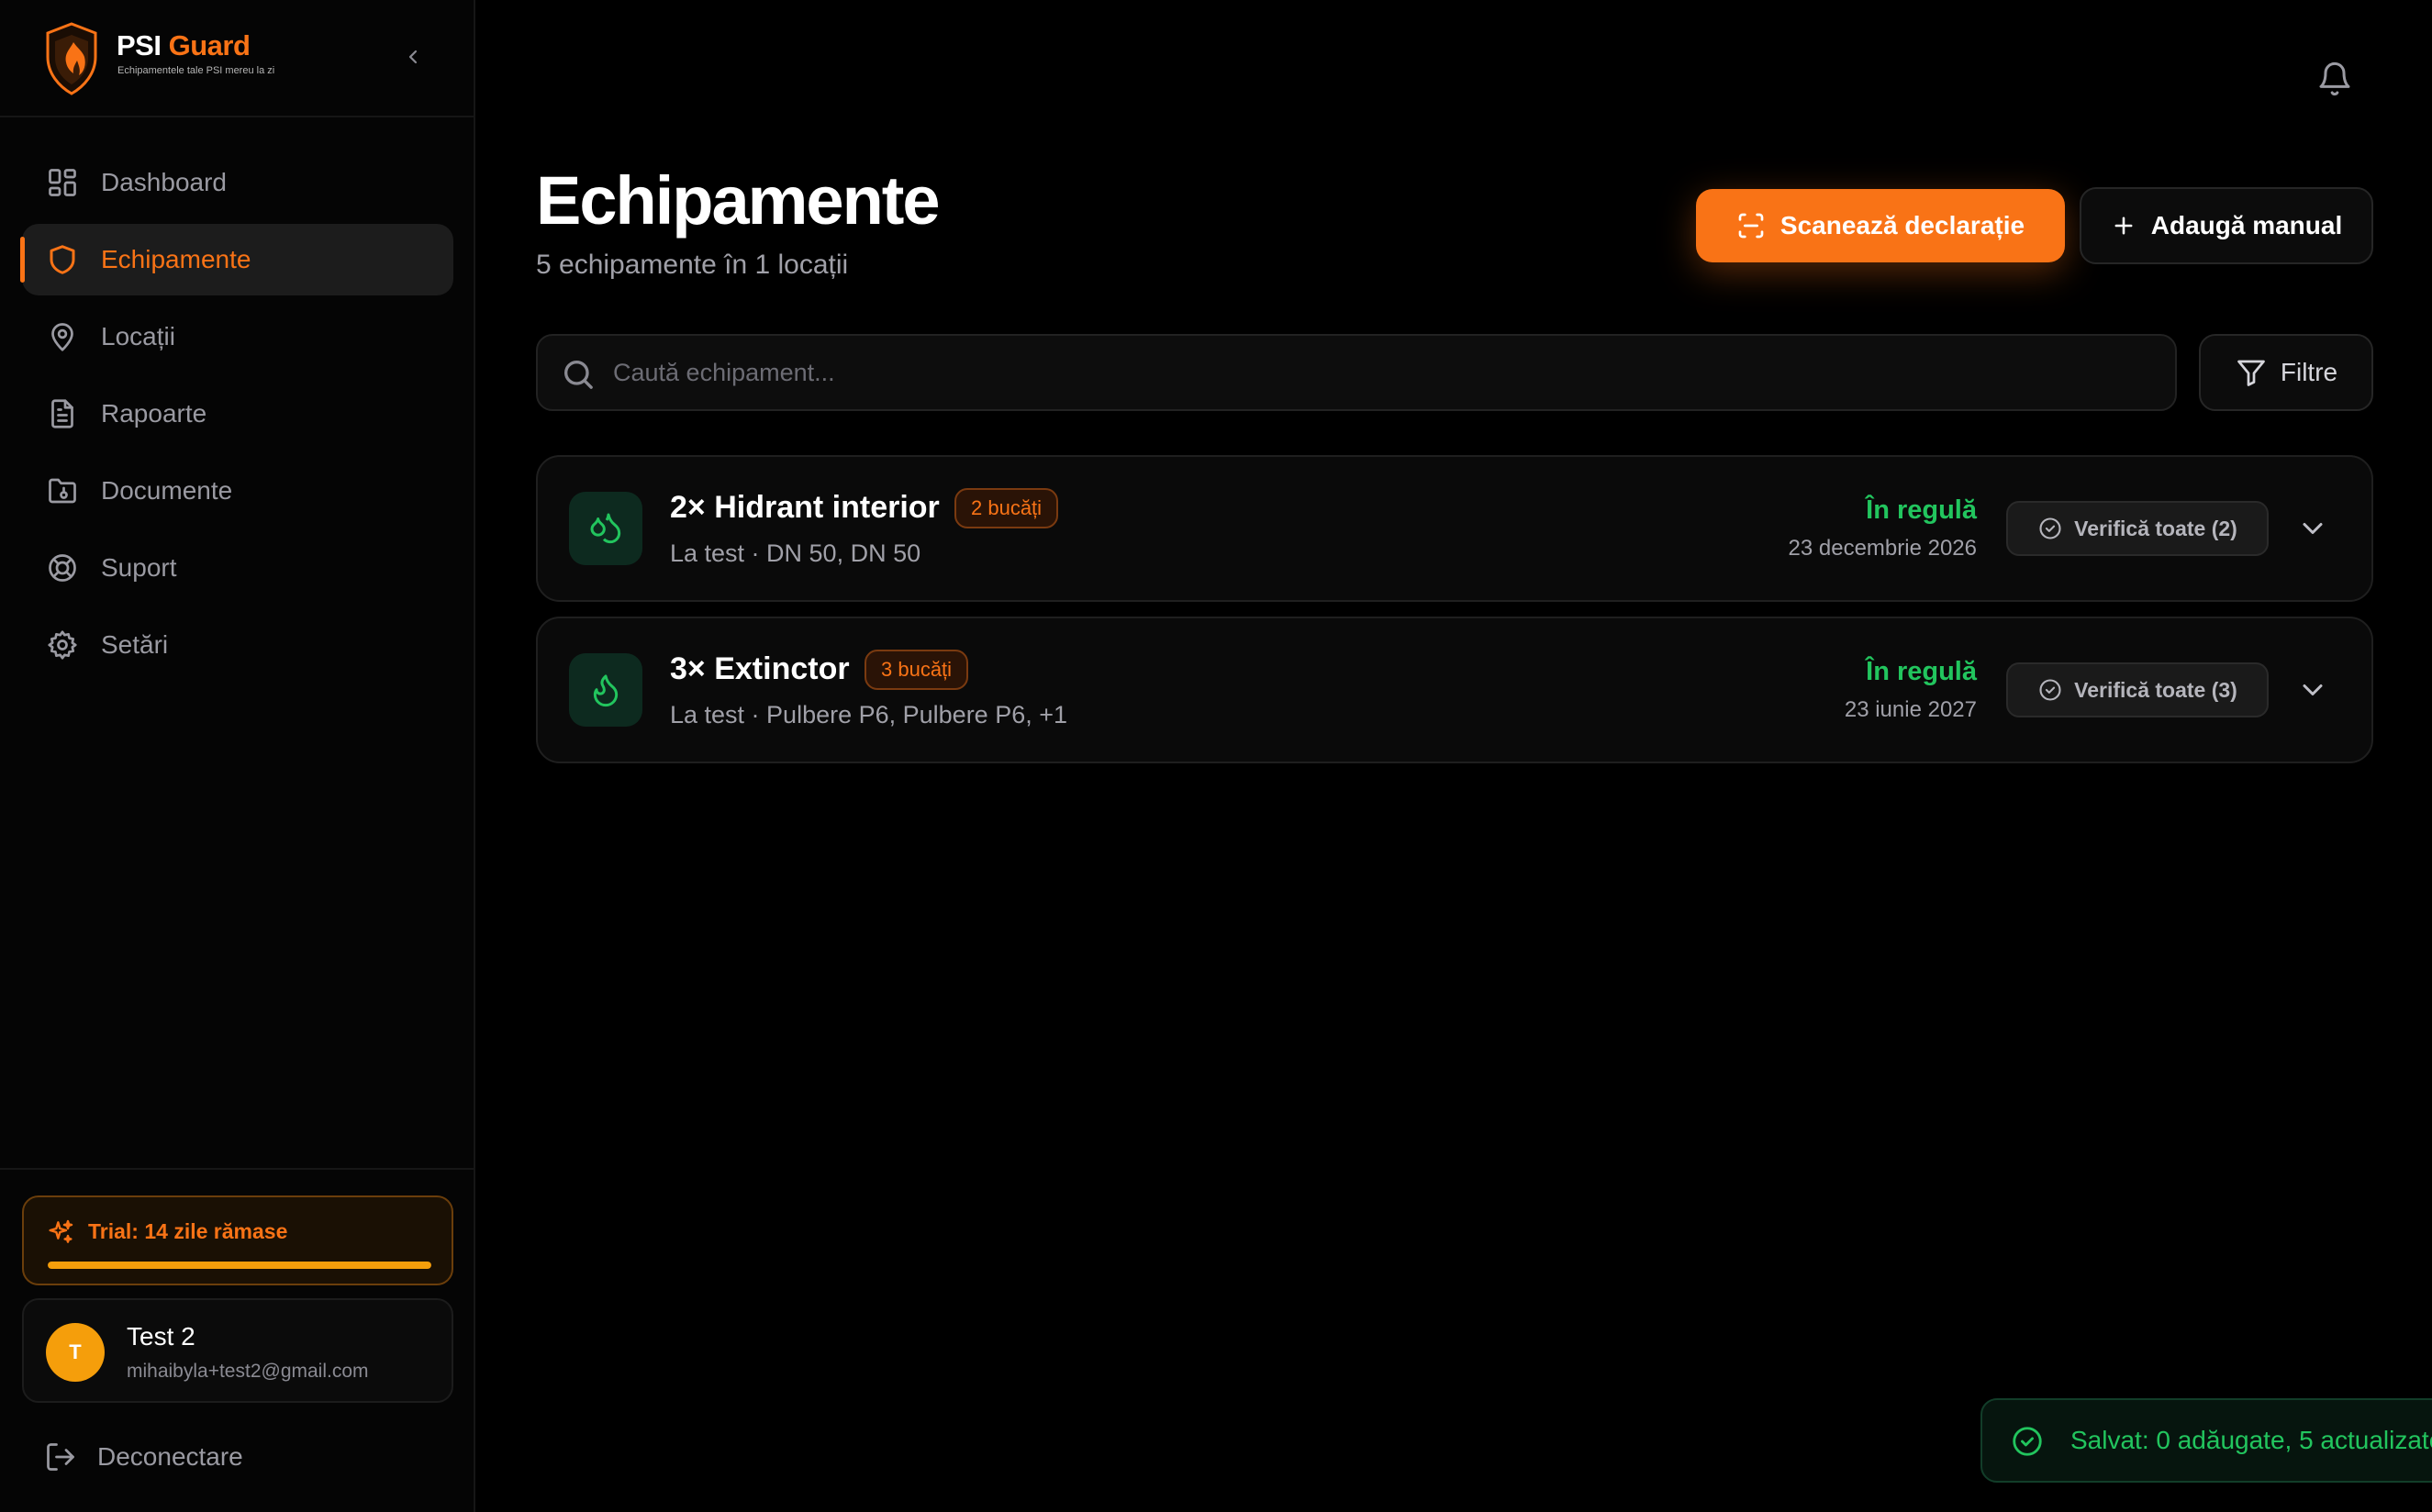 The height and width of the screenshot is (1512, 2432). What do you see at coordinates (237, 645) in the screenshot?
I see `sidebar-item-setari: Setări` at bounding box center [237, 645].